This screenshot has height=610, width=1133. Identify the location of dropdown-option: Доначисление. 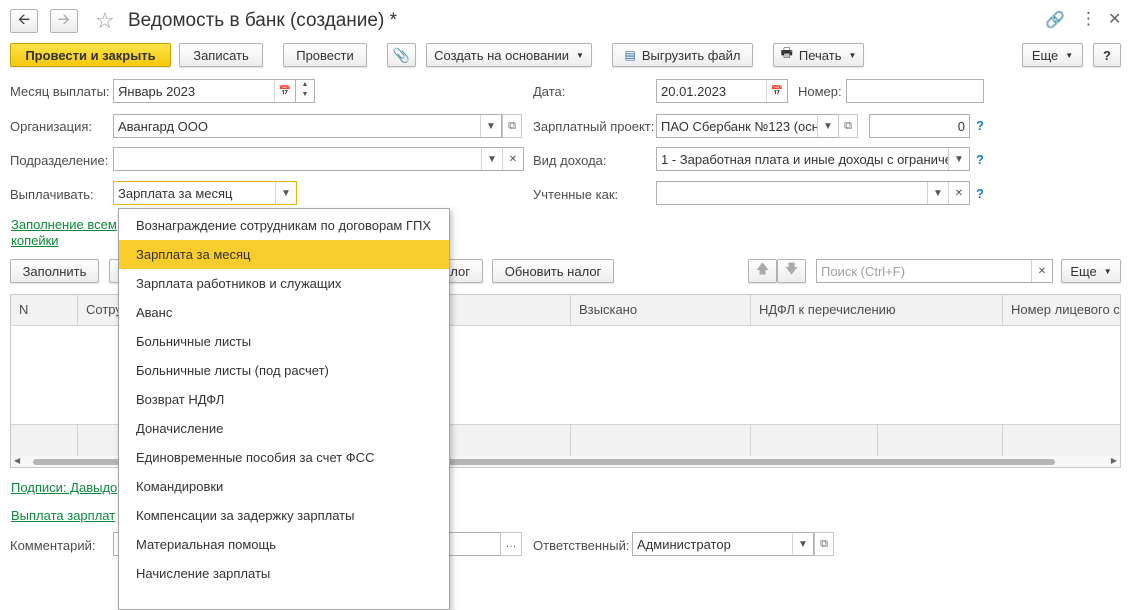
(284, 428).